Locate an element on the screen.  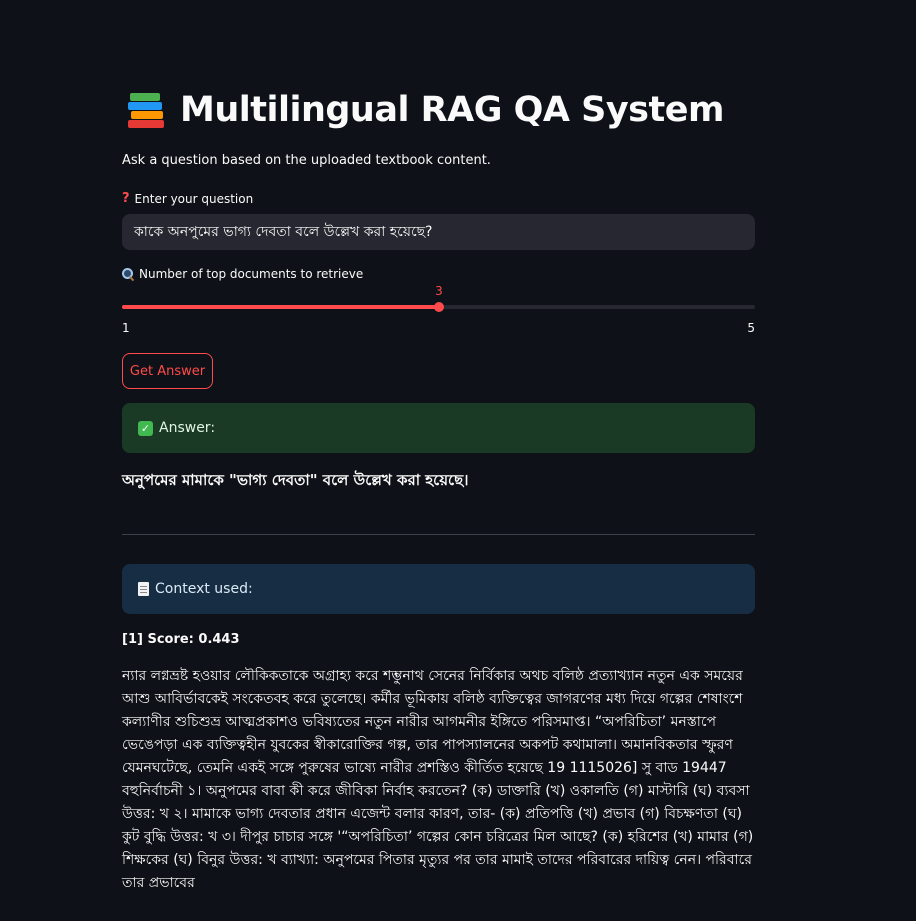
divider is located at coordinates (438, 534).